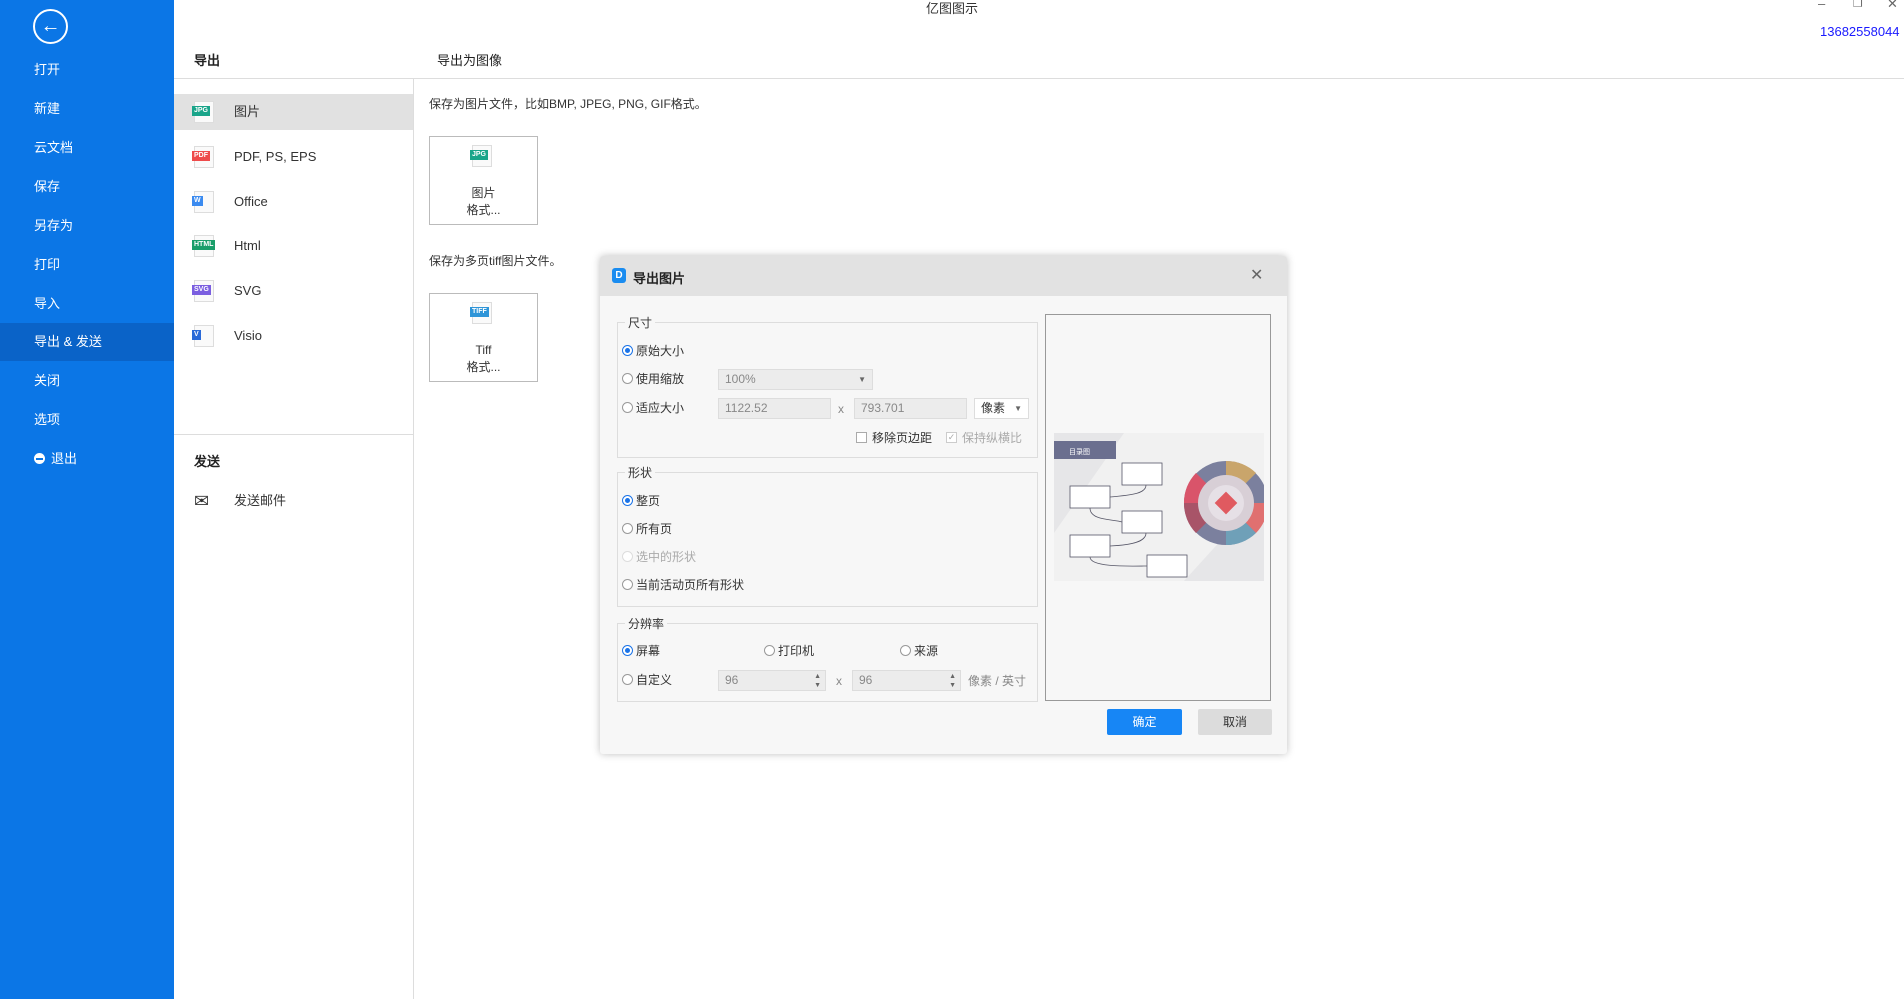 The height and width of the screenshot is (999, 1904). What do you see at coordinates (39, 458) in the screenshot?
I see `minus-circle-icon` at bounding box center [39, 458].